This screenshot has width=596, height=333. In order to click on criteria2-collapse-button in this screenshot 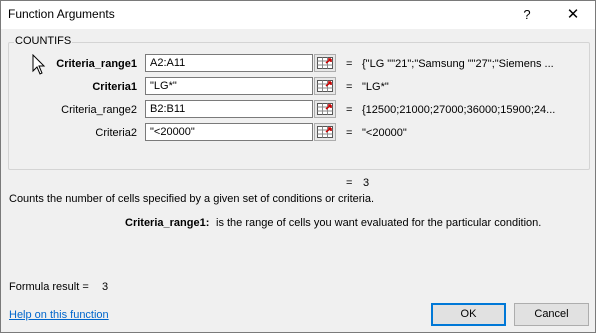, I will do `click(325, 132)`.